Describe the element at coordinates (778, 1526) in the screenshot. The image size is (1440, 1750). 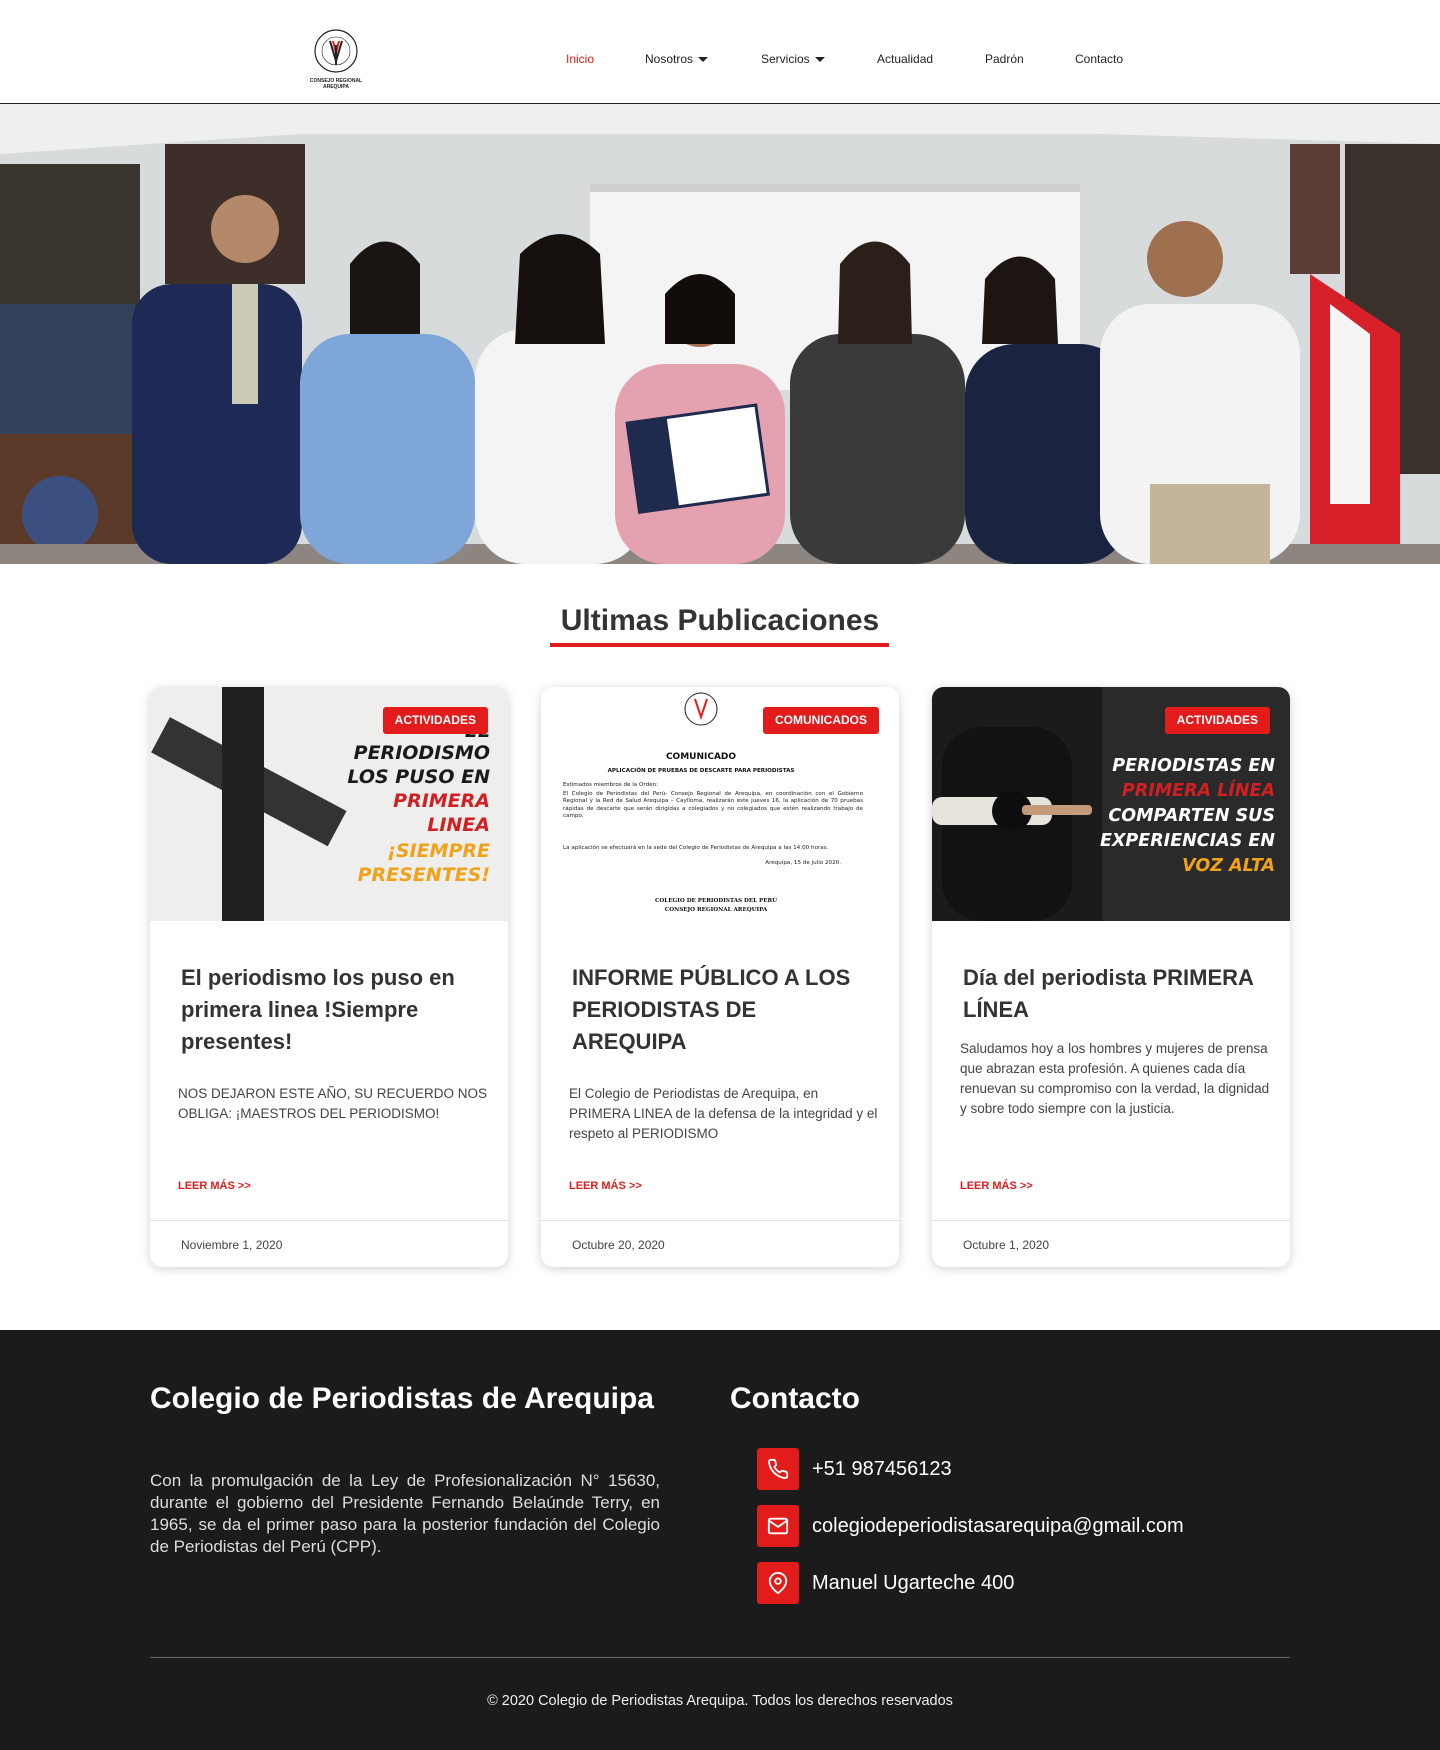
I see `mail-icon` at that location.